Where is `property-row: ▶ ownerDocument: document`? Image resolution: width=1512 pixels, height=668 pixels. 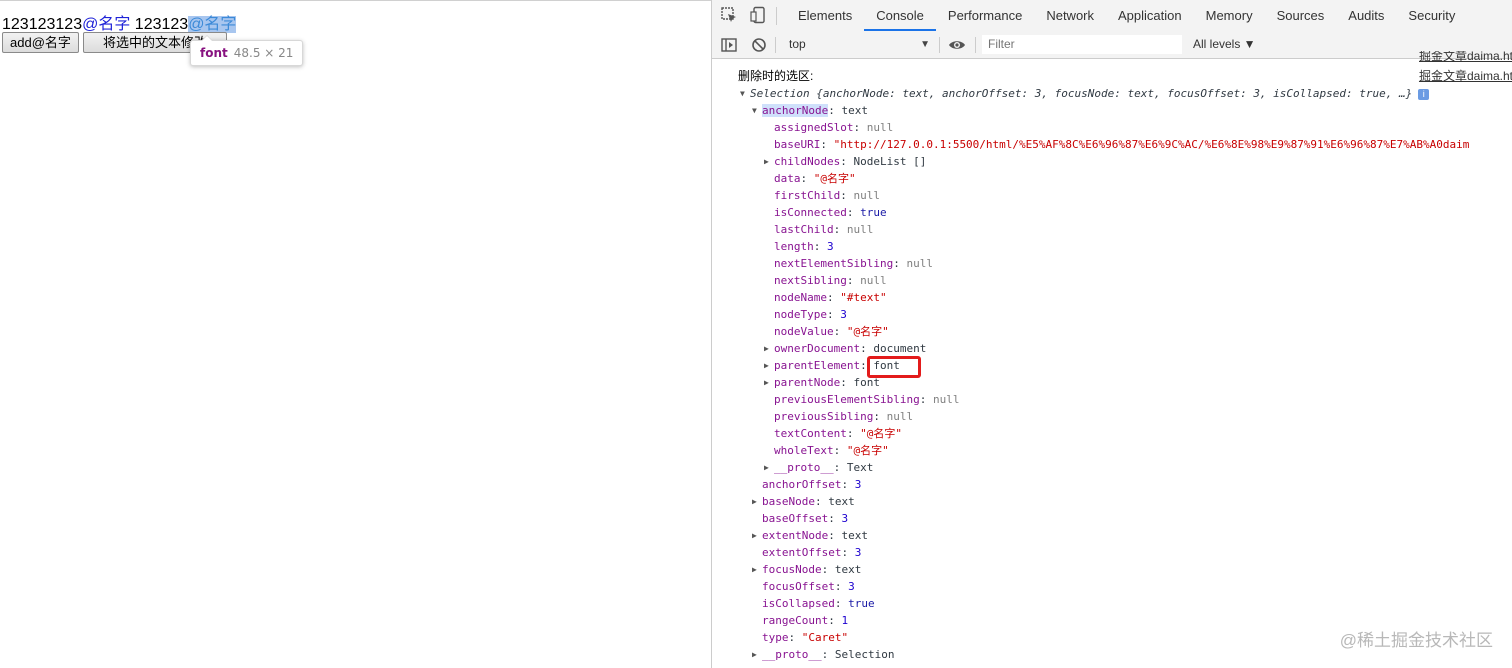
property-row: ▶ ownerDocument: document is located at coordinates (845, 348).